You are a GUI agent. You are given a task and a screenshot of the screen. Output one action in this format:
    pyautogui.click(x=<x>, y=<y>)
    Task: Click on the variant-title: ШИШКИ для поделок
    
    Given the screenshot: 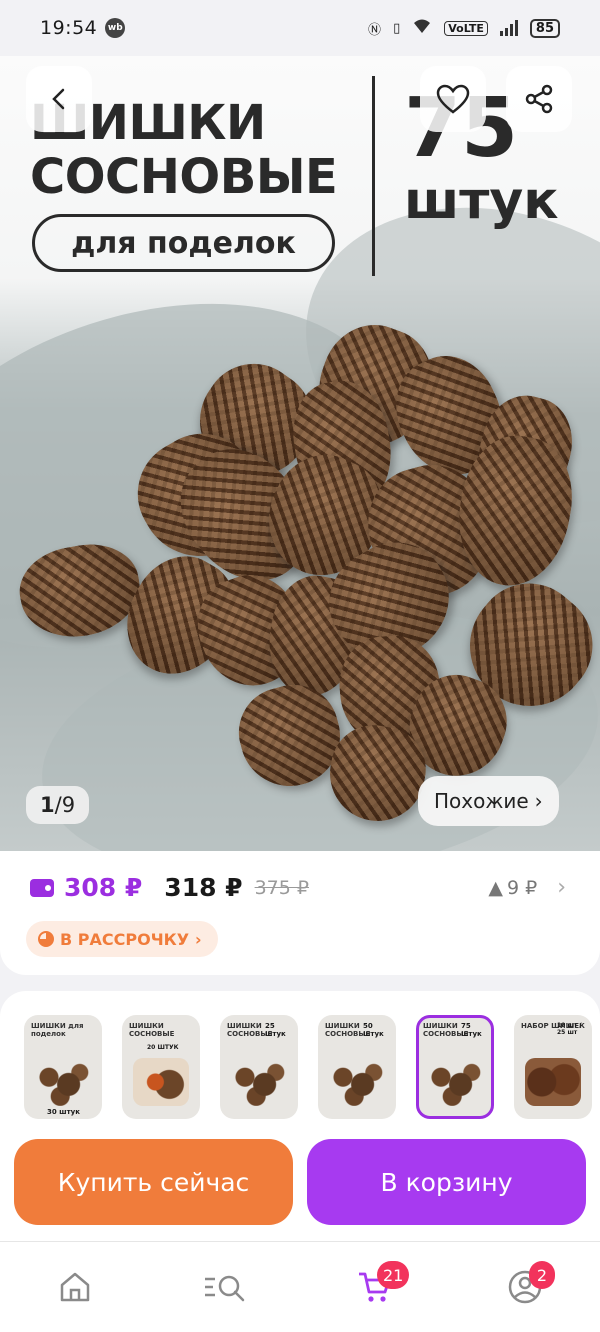 What is the action you would take?
    pyautogui.click(x=57, y=1030)
    